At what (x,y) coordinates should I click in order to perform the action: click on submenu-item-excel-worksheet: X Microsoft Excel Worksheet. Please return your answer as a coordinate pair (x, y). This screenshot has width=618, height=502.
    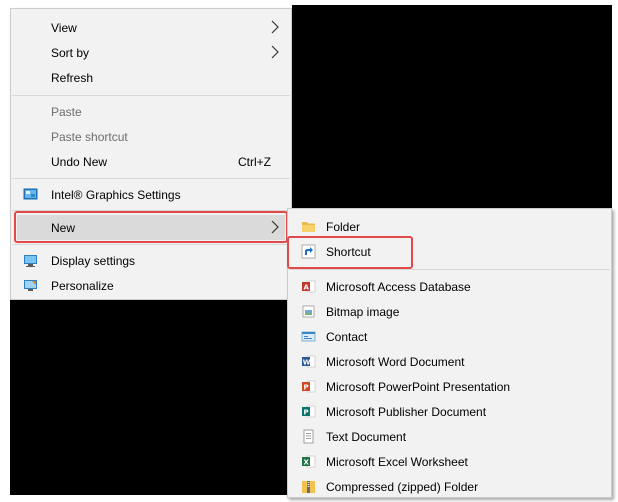
    Looking at the image, I should click on (449, 461).